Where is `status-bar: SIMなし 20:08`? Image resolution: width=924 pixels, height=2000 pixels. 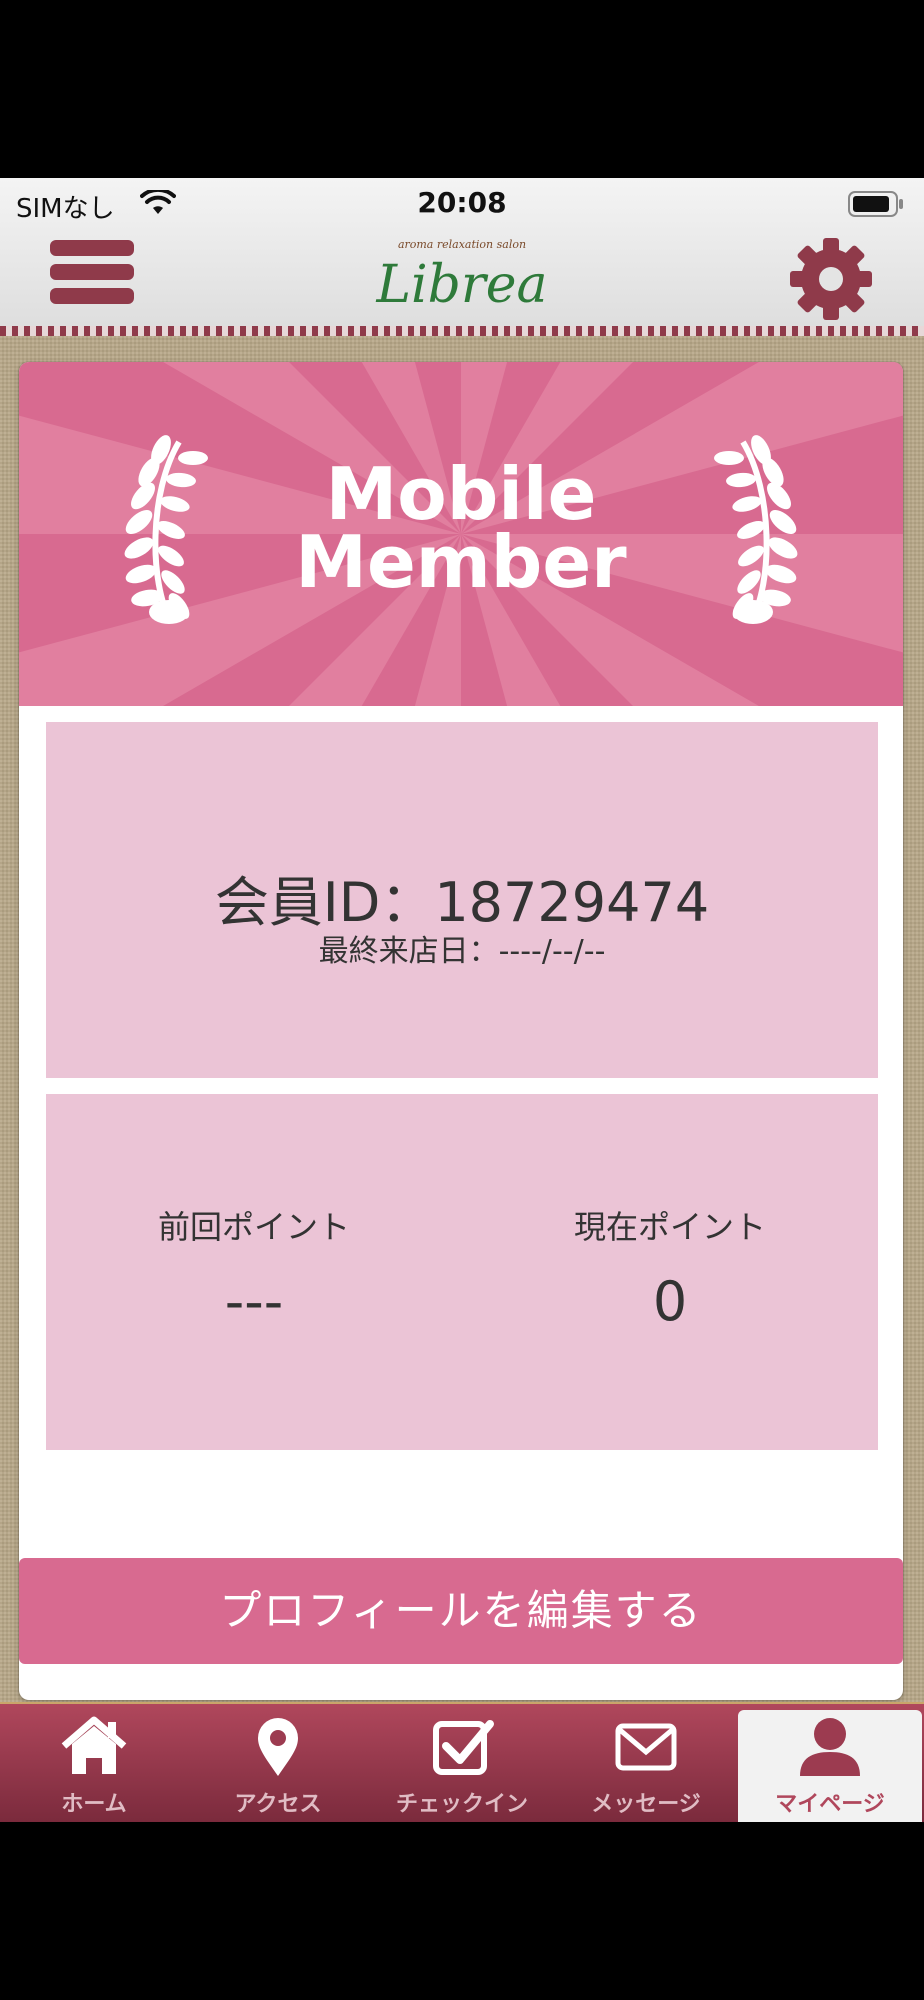 status-bar: SIMなし 20:08 is located at coordinates (462, 203).